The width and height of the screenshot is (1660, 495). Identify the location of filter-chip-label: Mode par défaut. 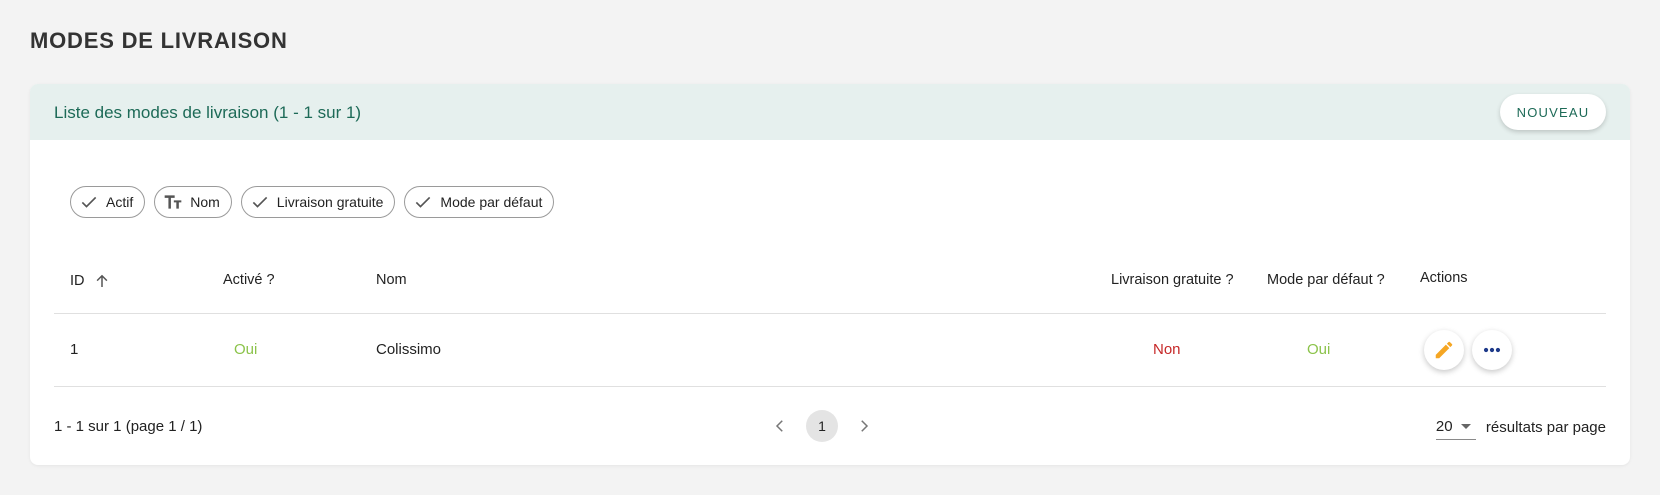
(491, 202).